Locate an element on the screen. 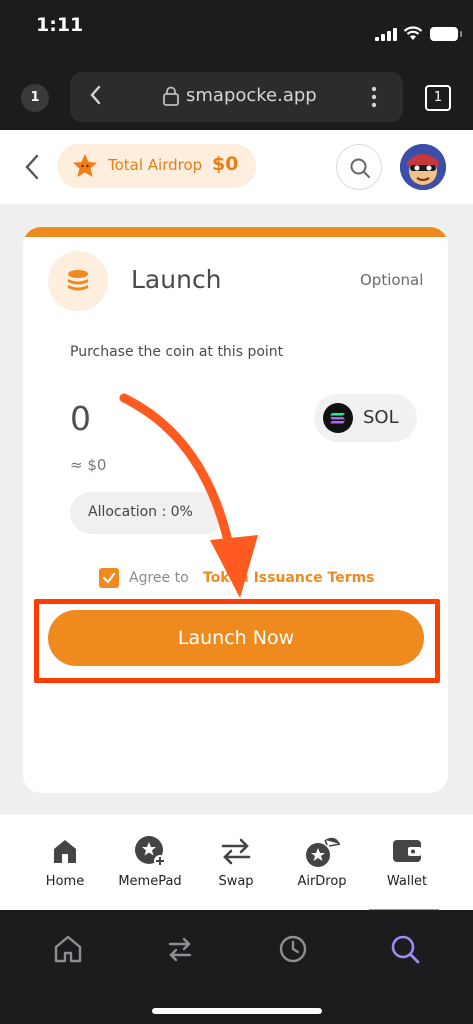 The image size is (473, 1024). agree-text: Agree to is located at coordinates (159, 578).